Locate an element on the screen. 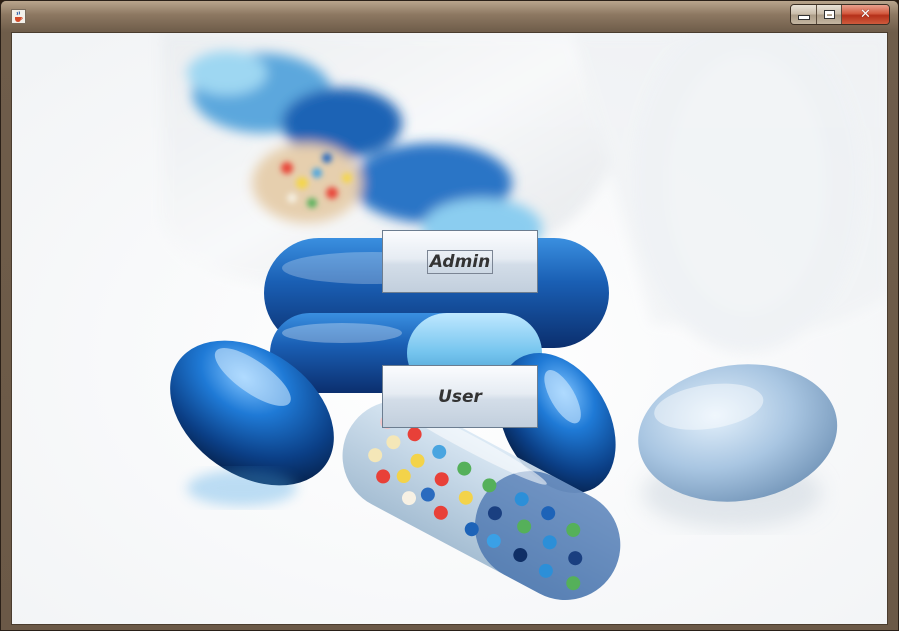 The width and height of the screenshot is (899, 631). maximize-icon is located at coordinates (829, 14).